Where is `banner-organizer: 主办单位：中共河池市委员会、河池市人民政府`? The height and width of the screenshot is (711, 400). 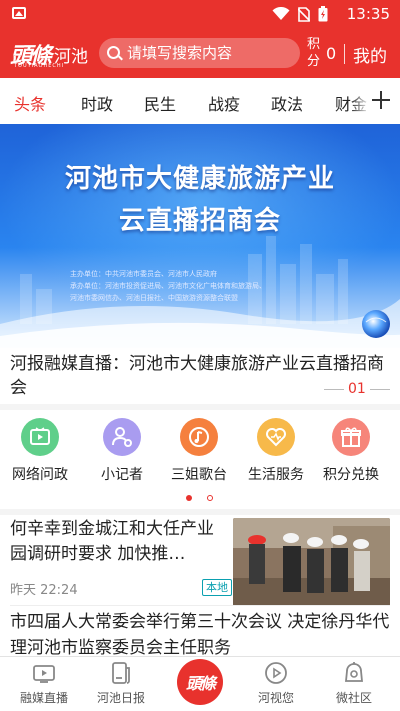
banner-organizer: 主办单位：中共河池市委员会、河池市人民政府 is located at coordinates (143, 274).